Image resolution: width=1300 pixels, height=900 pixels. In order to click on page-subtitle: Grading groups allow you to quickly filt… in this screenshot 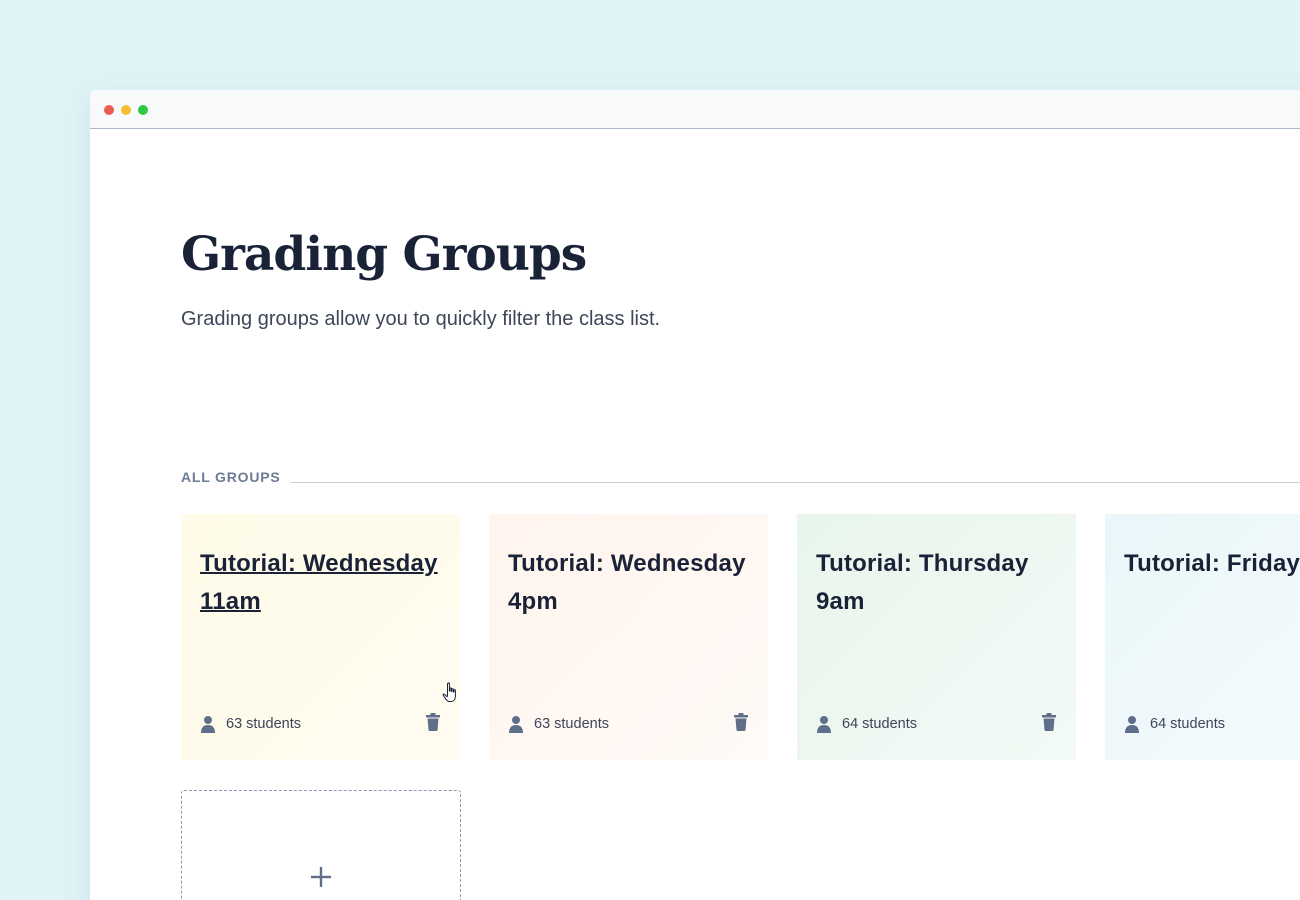, I will do `click(421, 319)`.